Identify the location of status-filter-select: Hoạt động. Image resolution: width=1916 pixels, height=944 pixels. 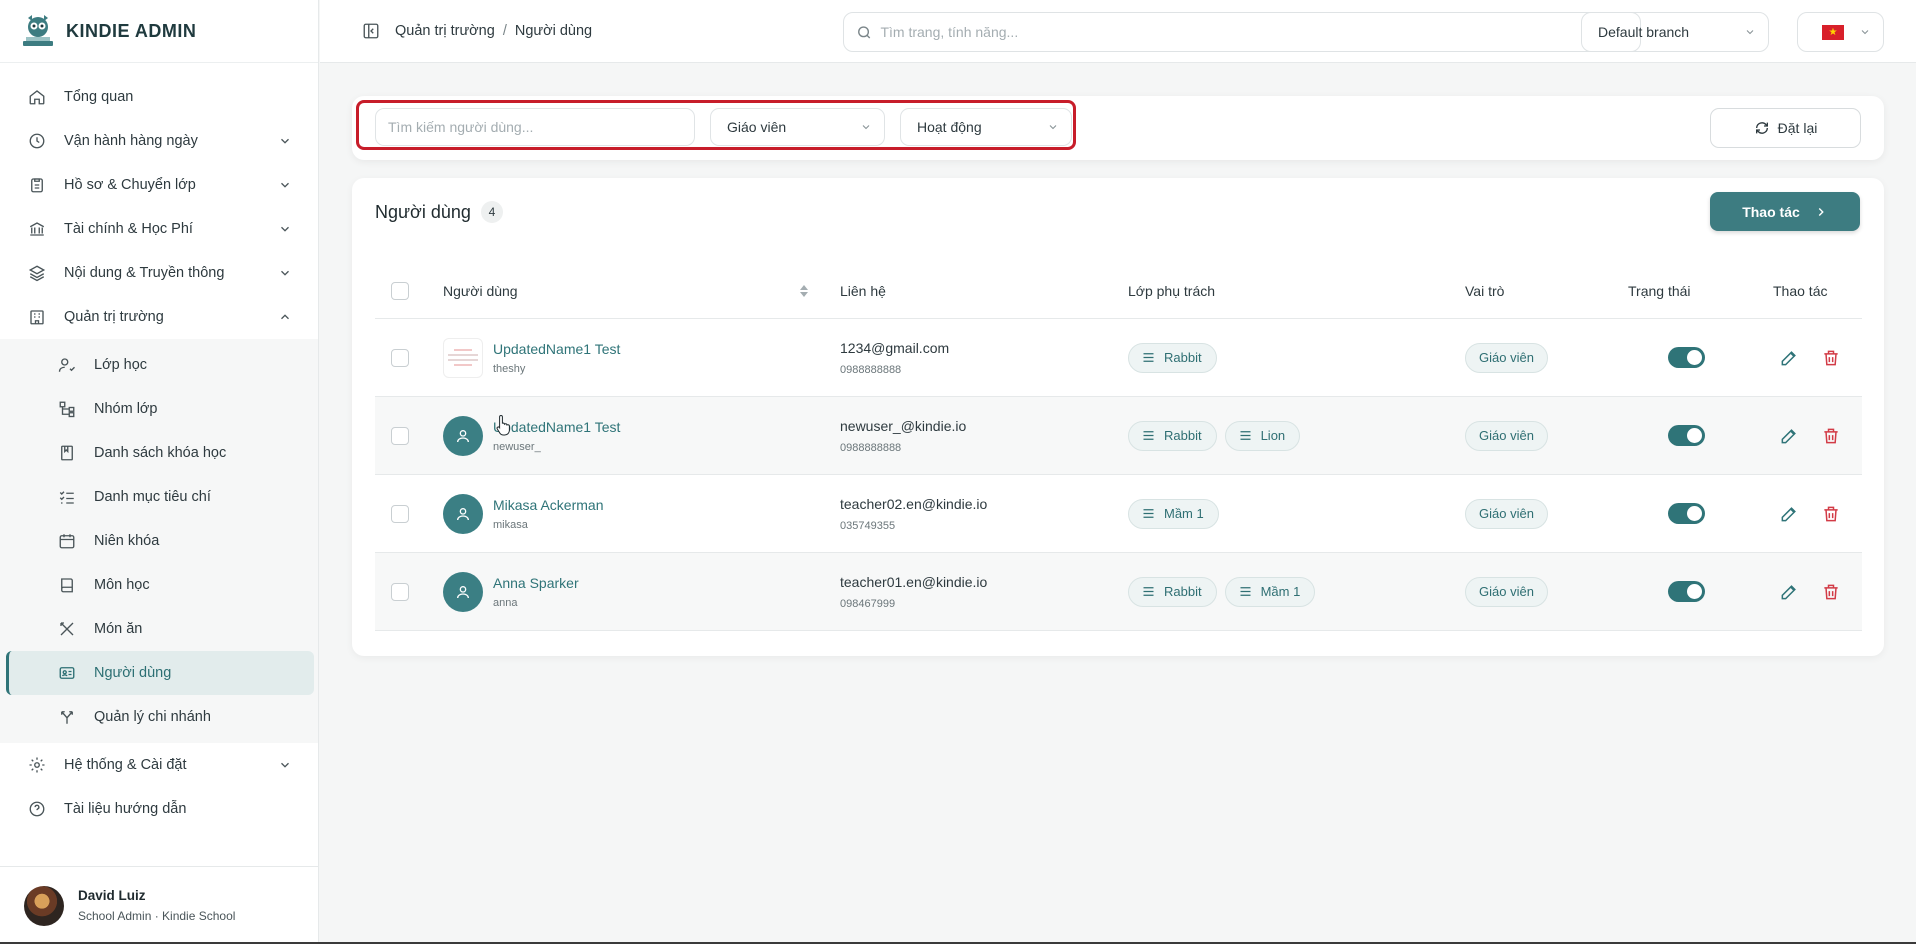
(986, 127).